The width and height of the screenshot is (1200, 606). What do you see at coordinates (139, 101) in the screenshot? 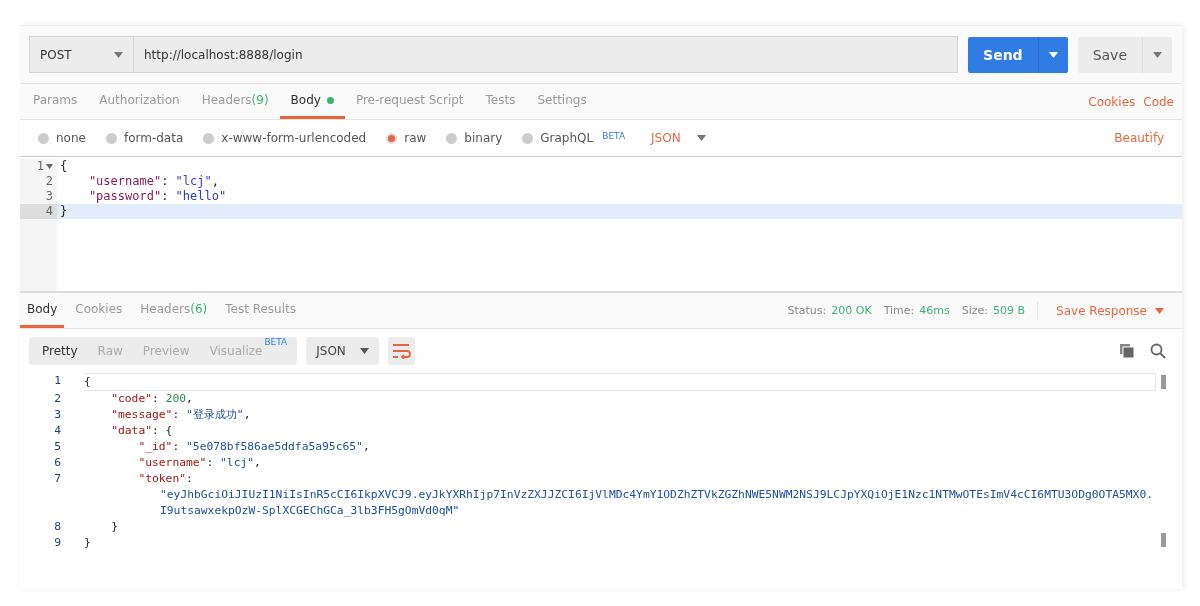
I see `request-tab: Authorization` at bounding box center [139, 101].